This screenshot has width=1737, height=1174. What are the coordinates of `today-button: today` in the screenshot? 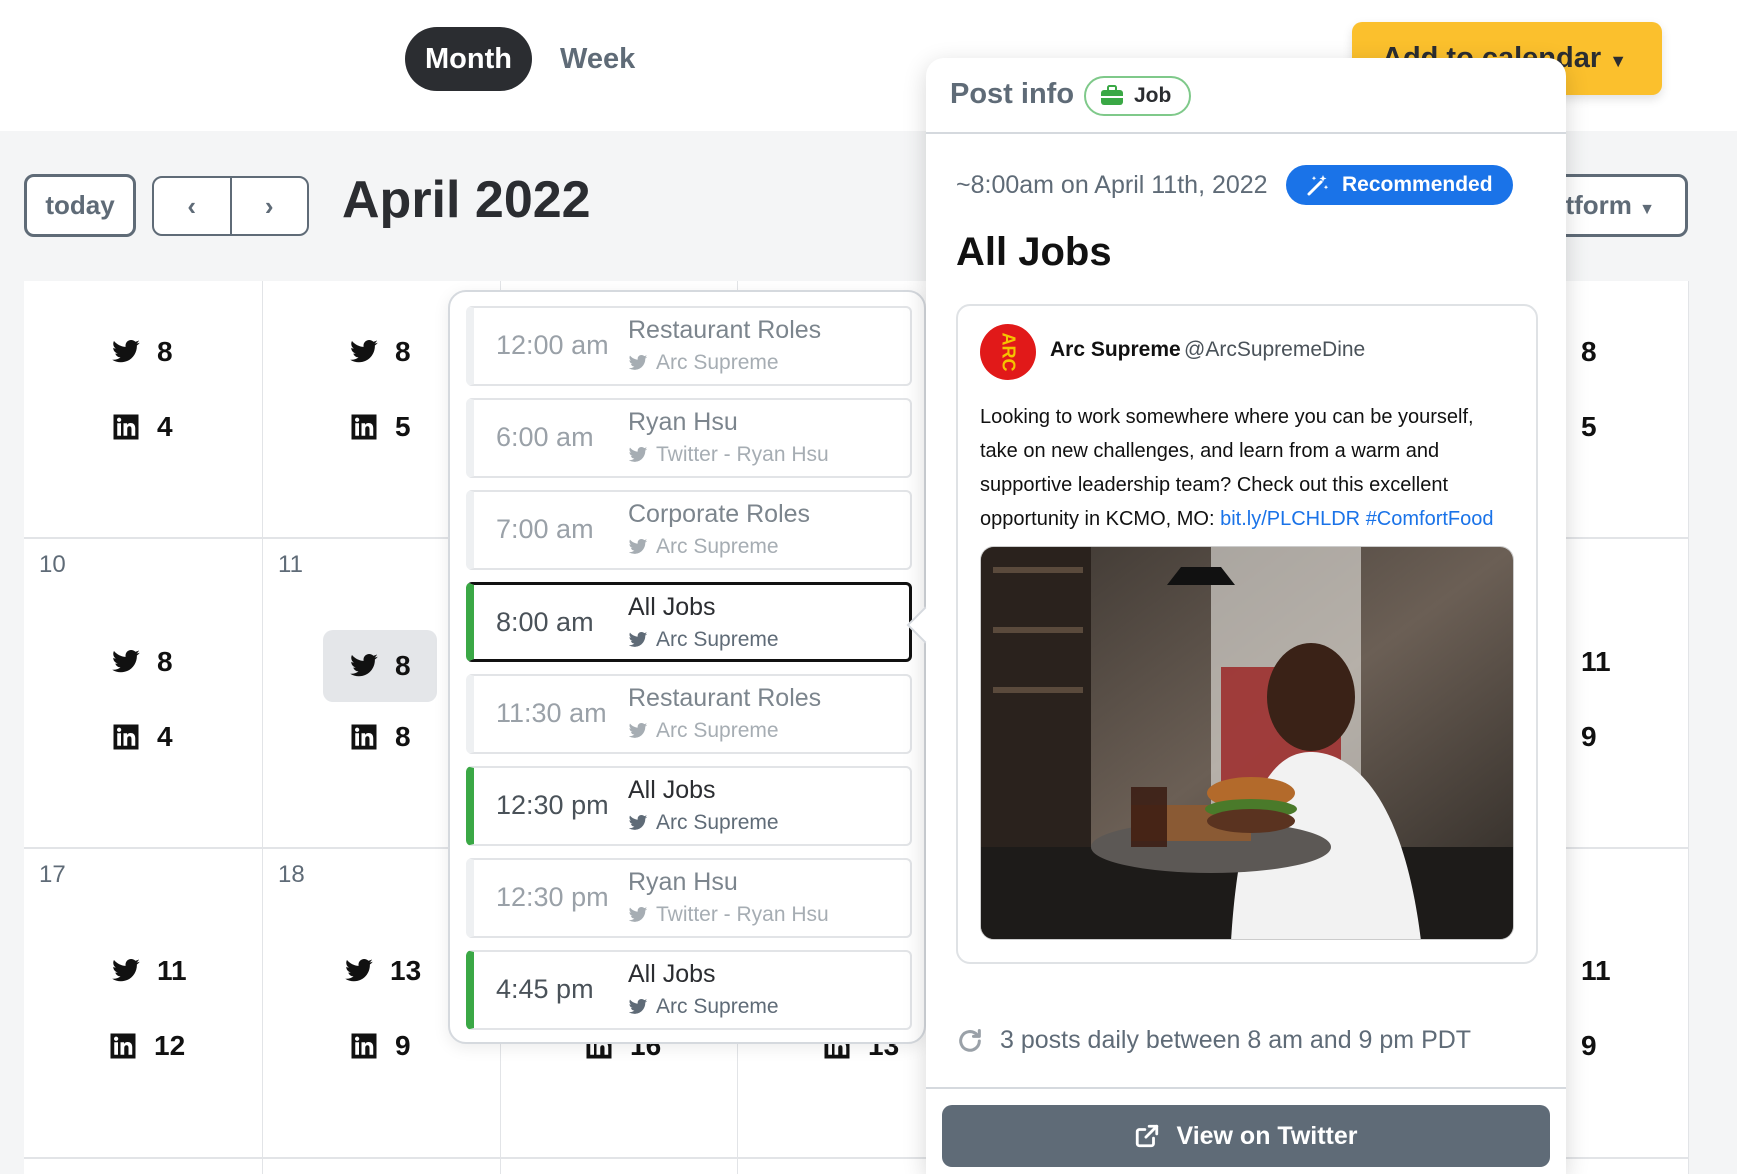 It's located at (80, 205).